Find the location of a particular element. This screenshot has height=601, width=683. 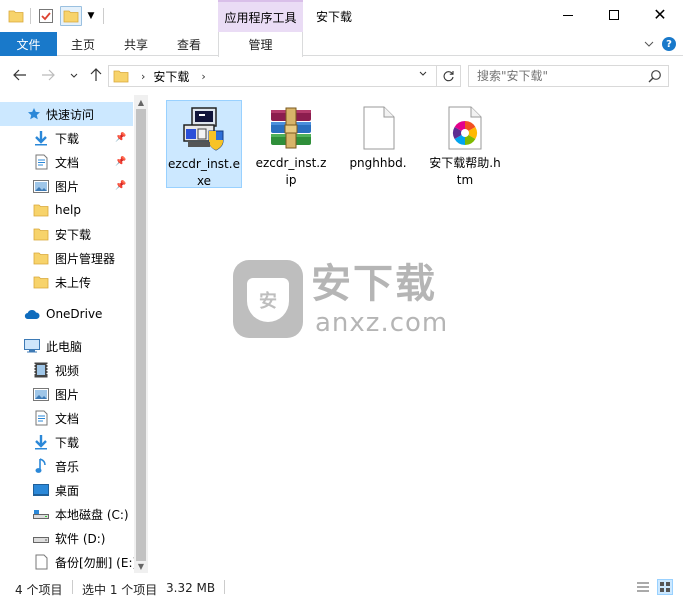

sidebar-item-label: 软件 (D:) is located at coordinates (80, 538).